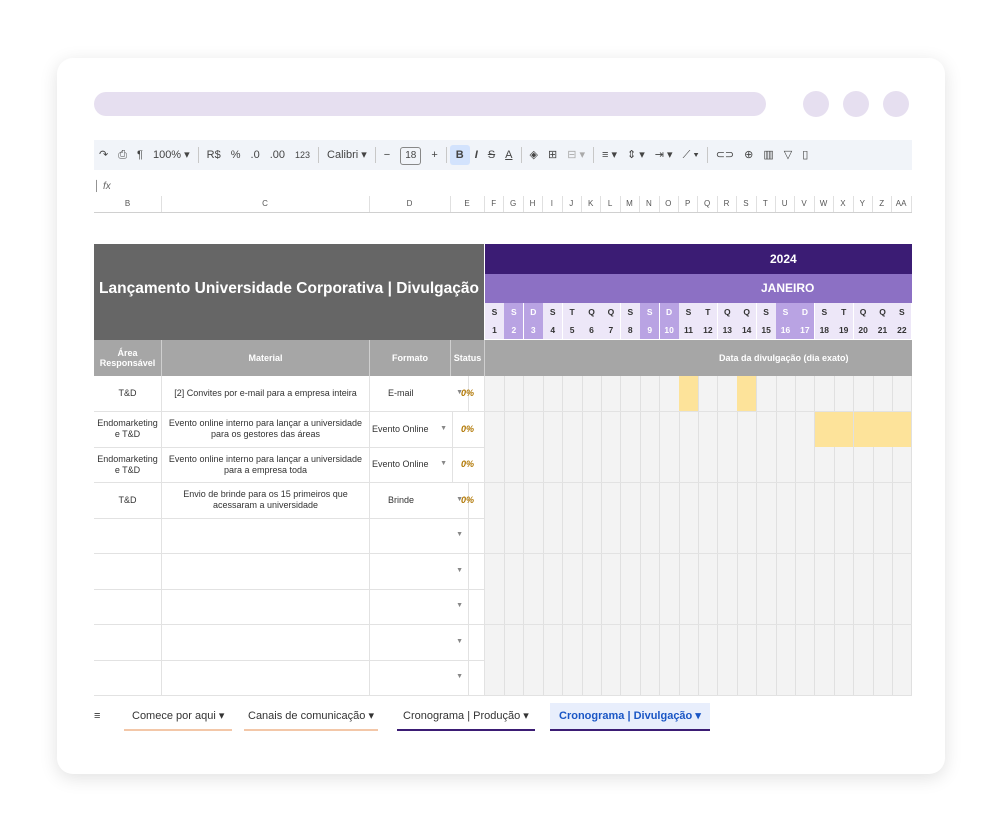 The image size is (1000, 829). What do you see at coordinates (491, 155) in the screenshot?
I see `strikethrough-button: S` at bounding box center [491, 155].